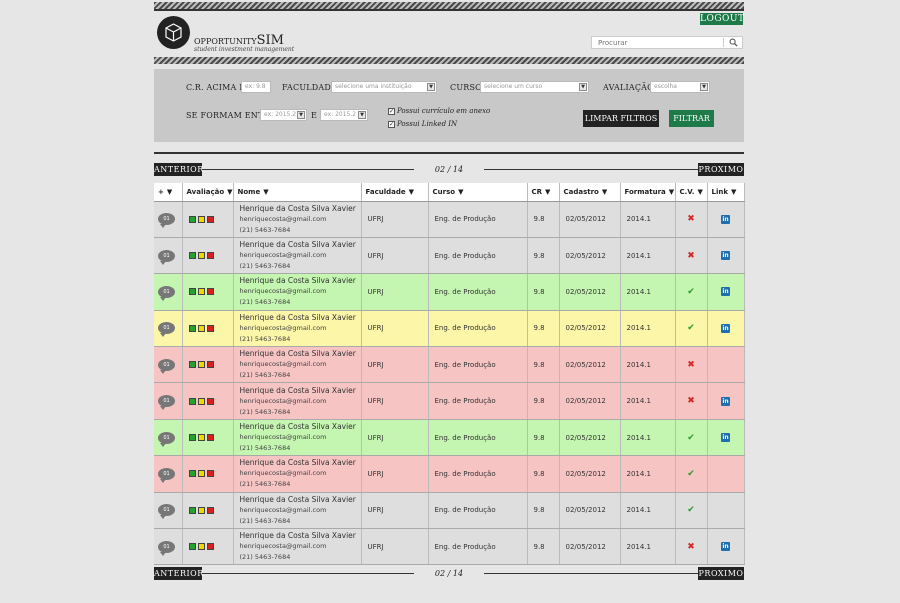 The width and height of the screenshot is (900, 603). What do you see at coordinates (297, 192) in the screenshot?
I see `column-header-nome: Nome ▼` at bounding box center [297, 192].